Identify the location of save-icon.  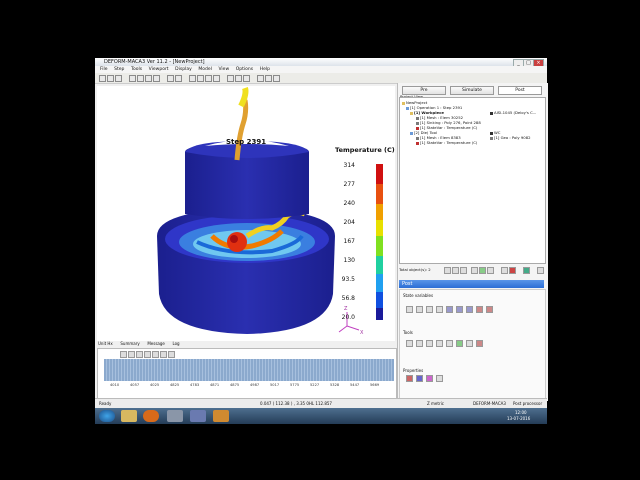
(110, 78).